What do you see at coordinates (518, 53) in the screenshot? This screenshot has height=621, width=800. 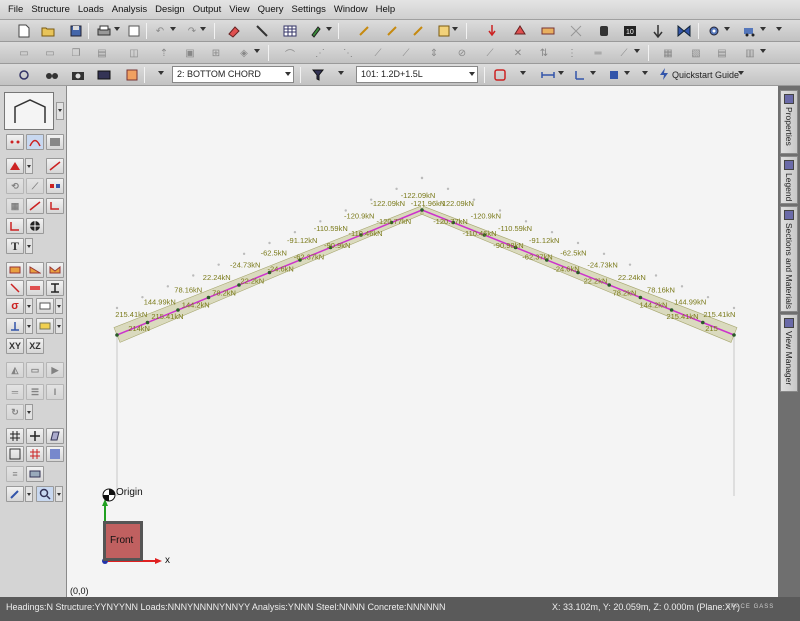 I see `edit-tool-icon: ✕` at bounding box center [518, 53].